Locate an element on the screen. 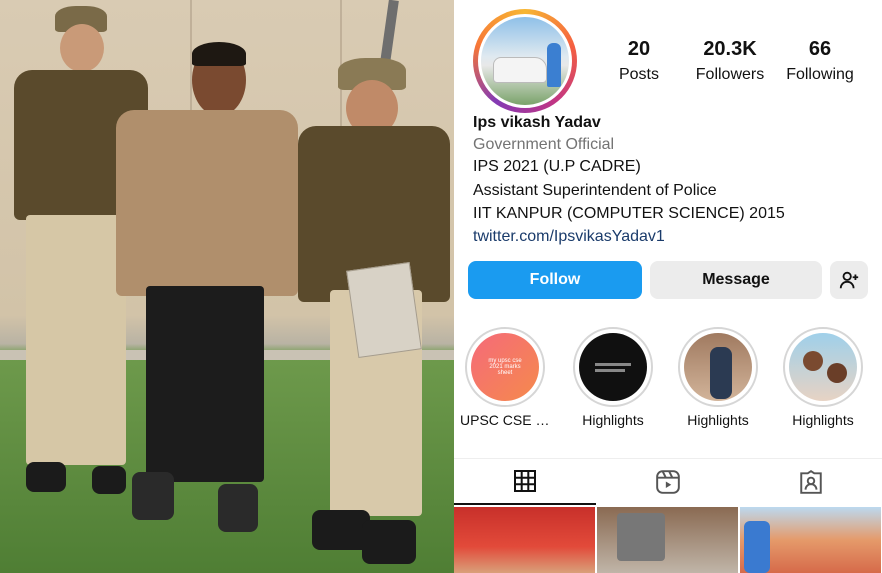 The width and height of the screenshot is (882, 573). grid-icon is located at coordinates (525, 481).